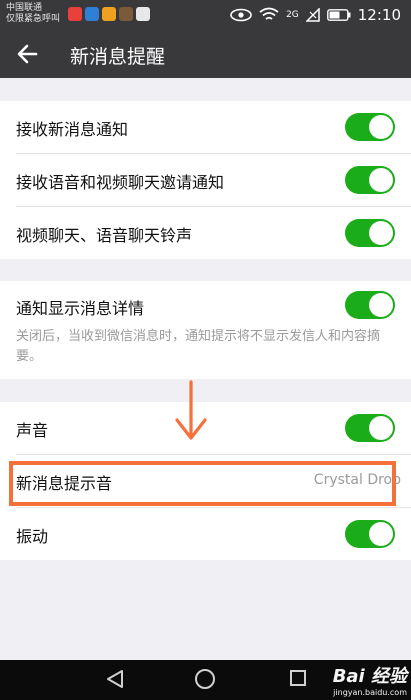 The width and height of the screenshot is (411, 700). I want to click on wifi-icon, so click(269, 13).